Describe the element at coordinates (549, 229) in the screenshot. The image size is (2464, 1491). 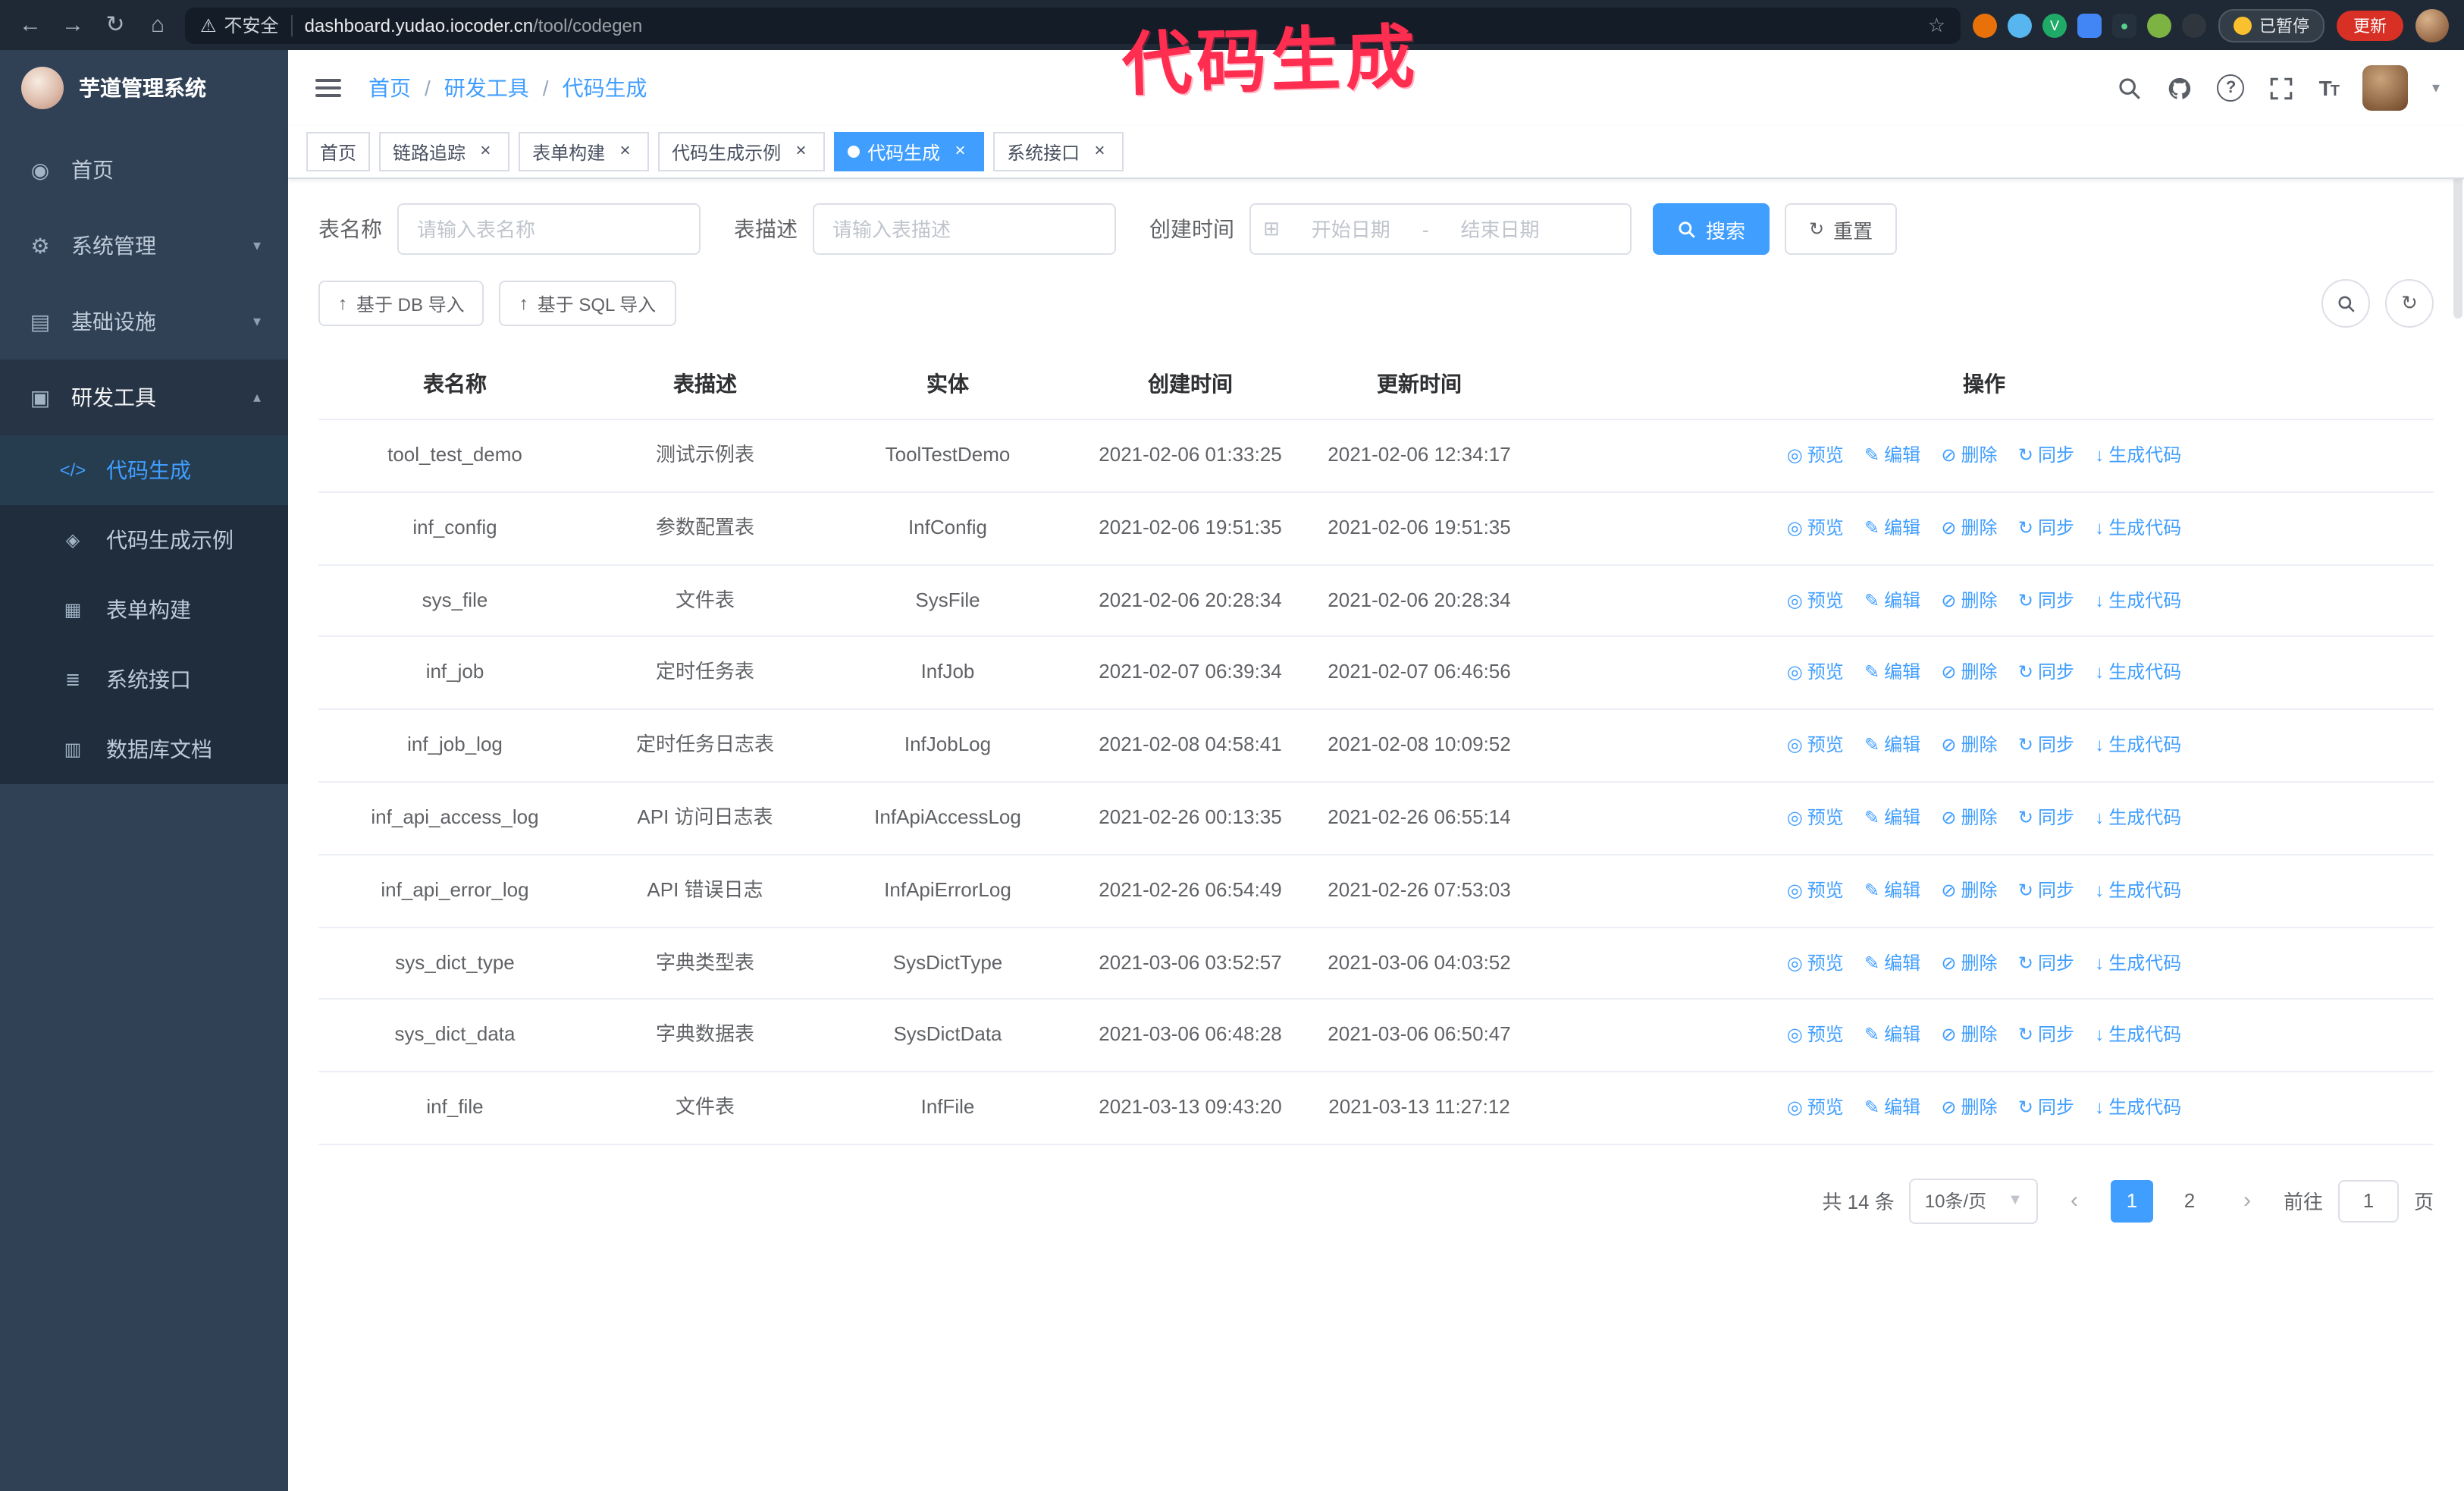
I see `table-name-input` at that location.